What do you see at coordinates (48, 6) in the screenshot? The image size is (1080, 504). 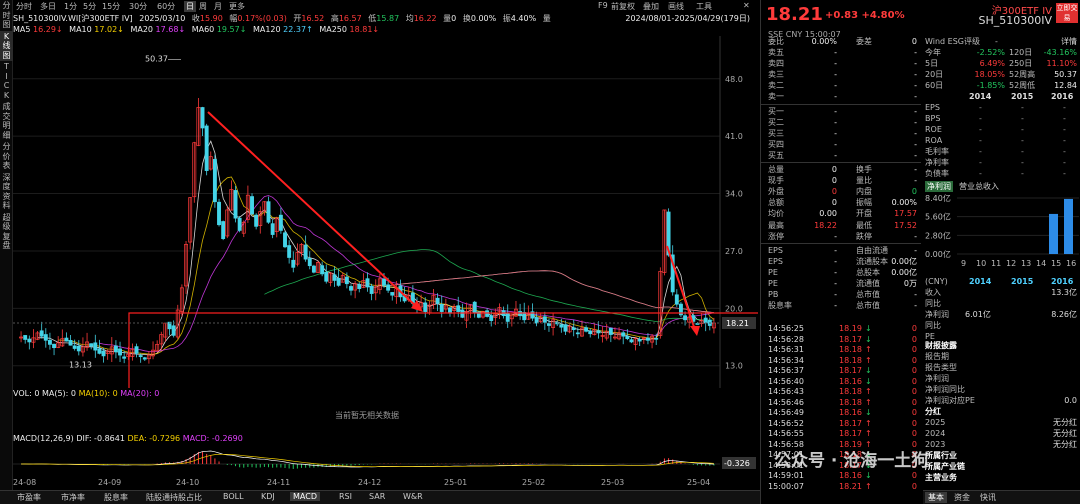 I see `period-tab-1: 多日` at bounding box center [48, 6].